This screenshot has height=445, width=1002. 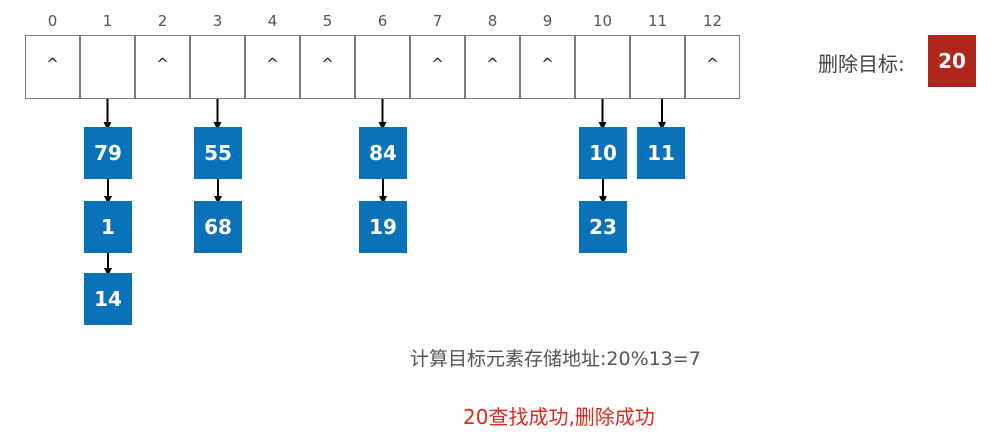 What do you see at coordinates (162, 21) in the screenshot?
I see `index-label: 2` at bounding box center [162, 21].